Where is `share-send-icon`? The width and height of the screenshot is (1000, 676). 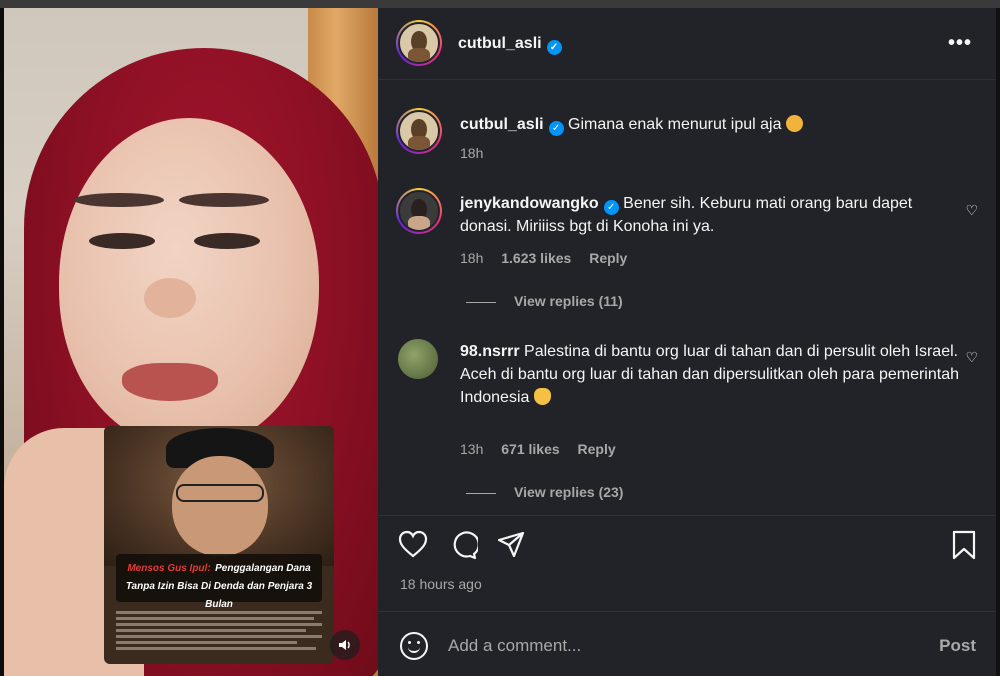 share-send-icon is located at coordinates (511, 547).